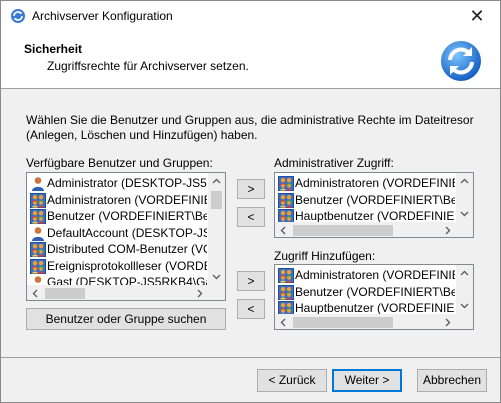 The height and width of the screenshot is (403, 501). Describe the element at coordinates (461, 61) in the screenshot. I see `sync-logo-icon` at that location.